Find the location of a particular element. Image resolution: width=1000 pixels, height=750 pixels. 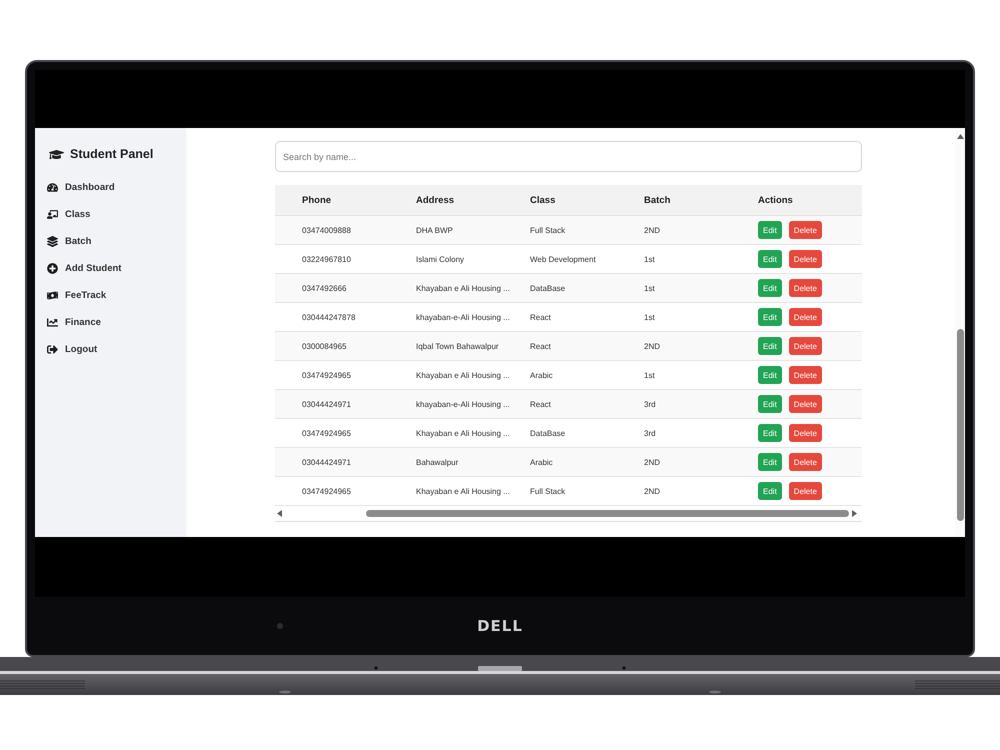

table-cell-text: Iqbal Town Bahawalpur is located at coordinates (457, 346).